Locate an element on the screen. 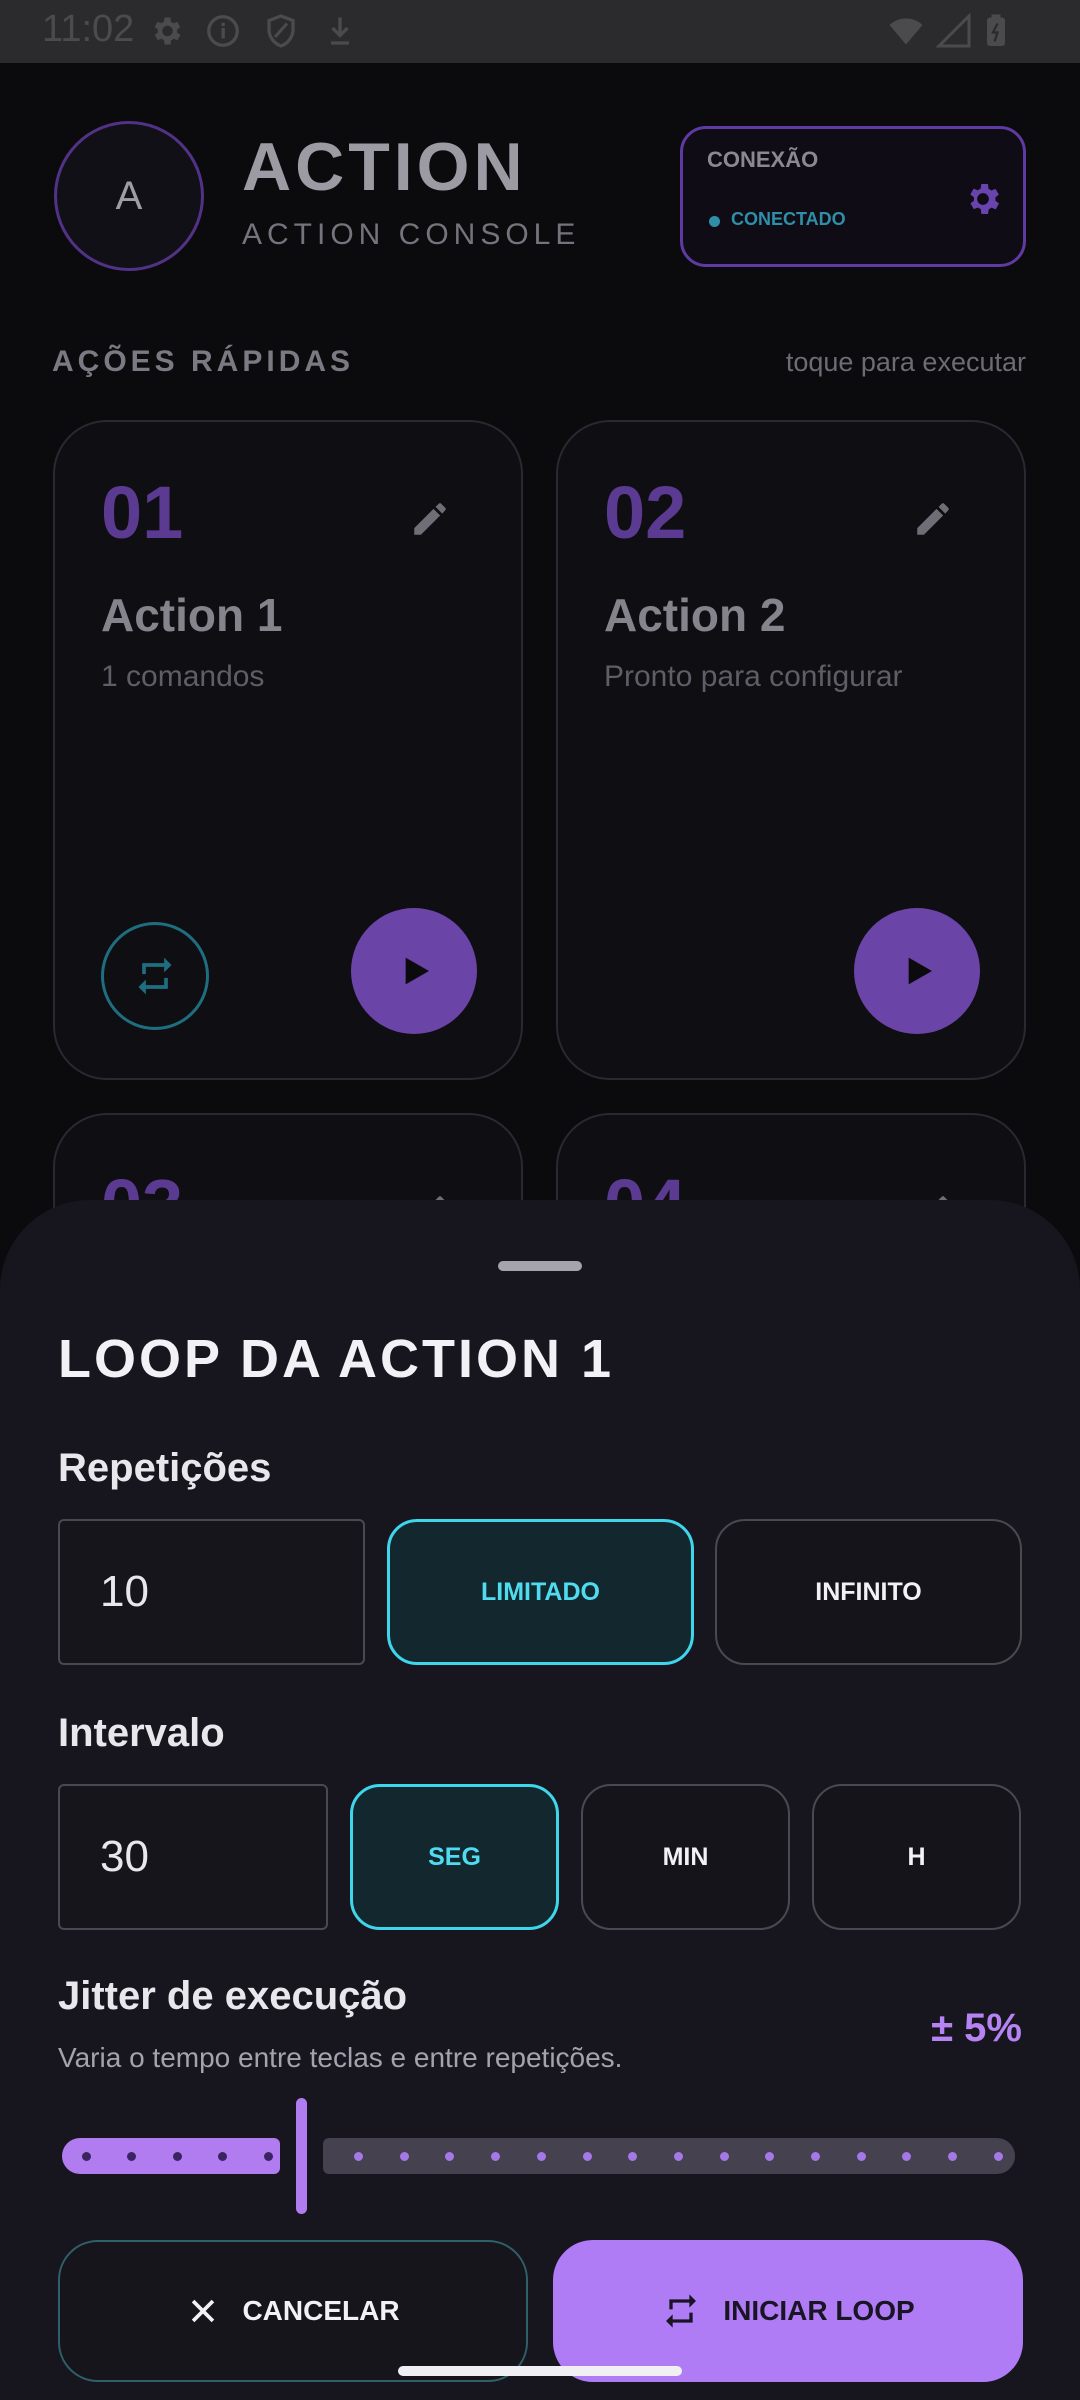 The height and width of the screenshot is (2400, 1080). connection-panel: CONEXÃO CONECTADO is located at coordinates (853, 196).